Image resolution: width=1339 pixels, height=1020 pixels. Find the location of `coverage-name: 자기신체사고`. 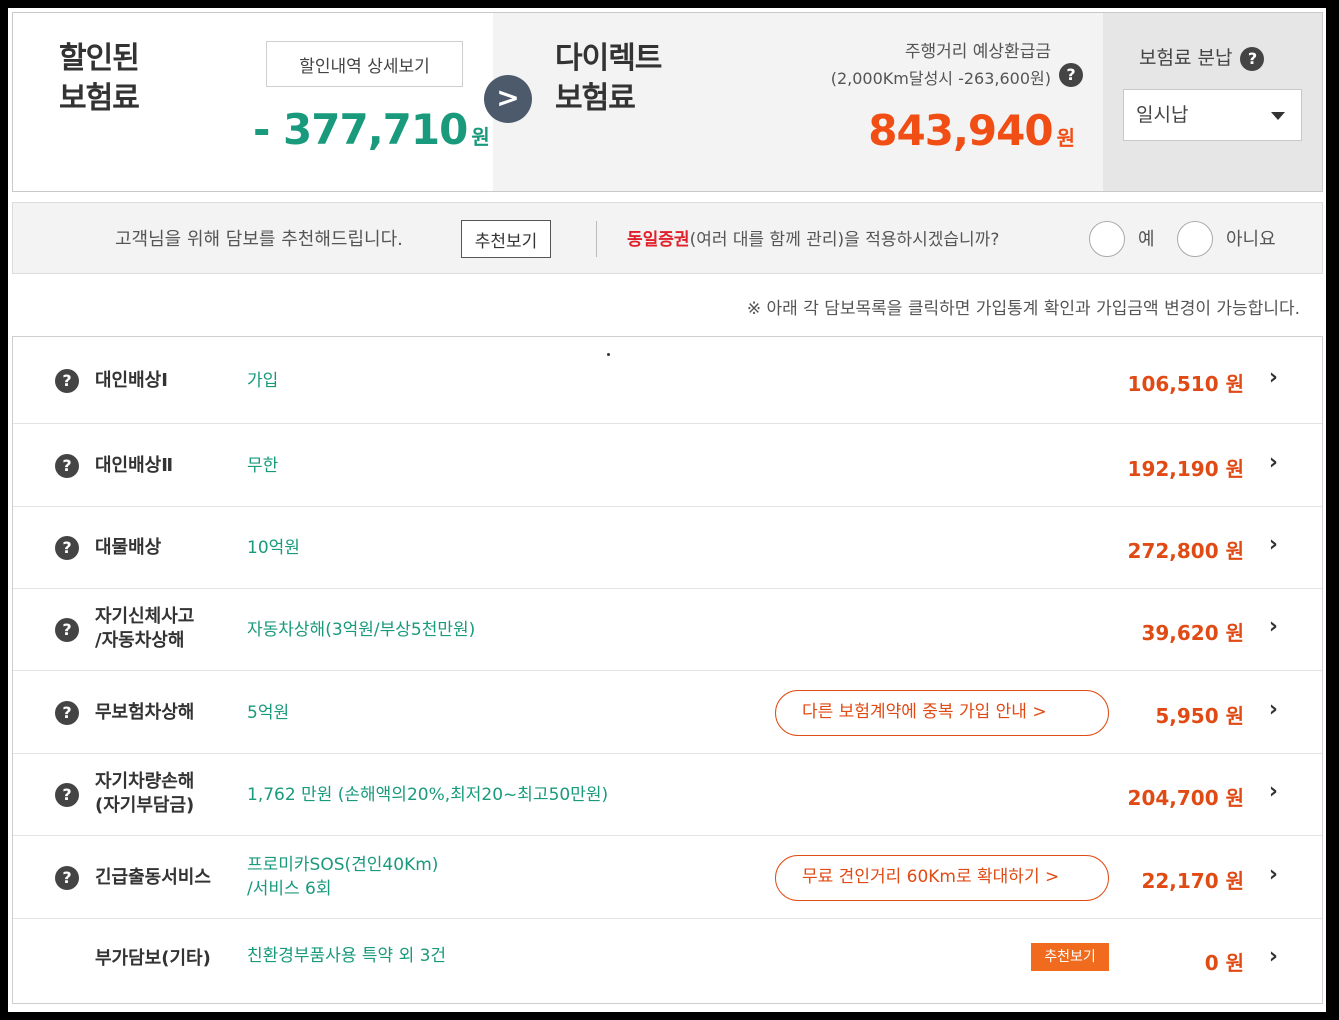

coverage-name: 자기신체사고 is located at coordinates (145, 616).